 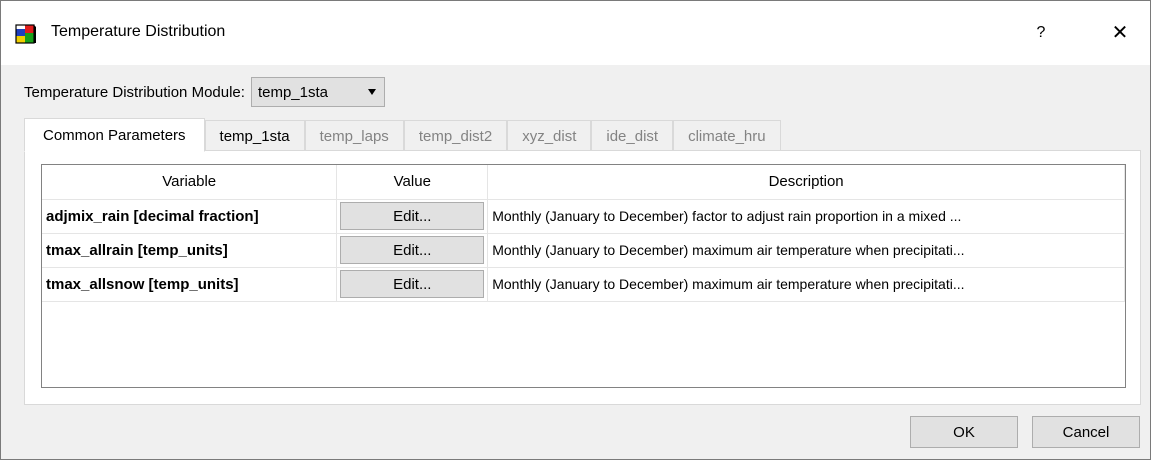 I want to click on column-header-variable: Variable, so click(x=190, y=182).